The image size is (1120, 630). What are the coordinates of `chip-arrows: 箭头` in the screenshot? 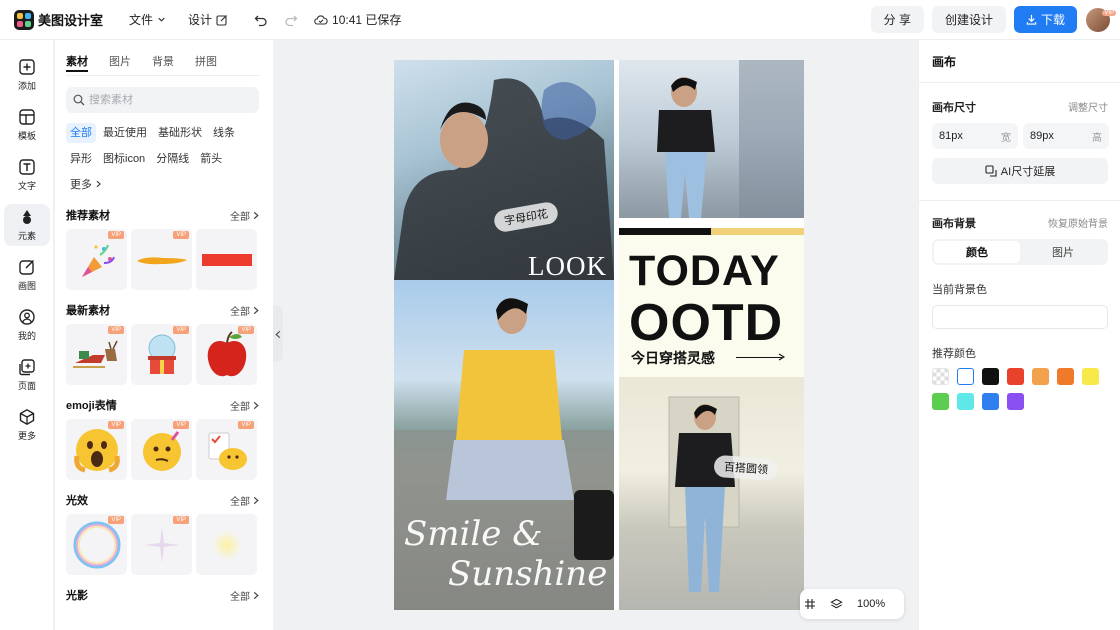 It's located at (211, 159).